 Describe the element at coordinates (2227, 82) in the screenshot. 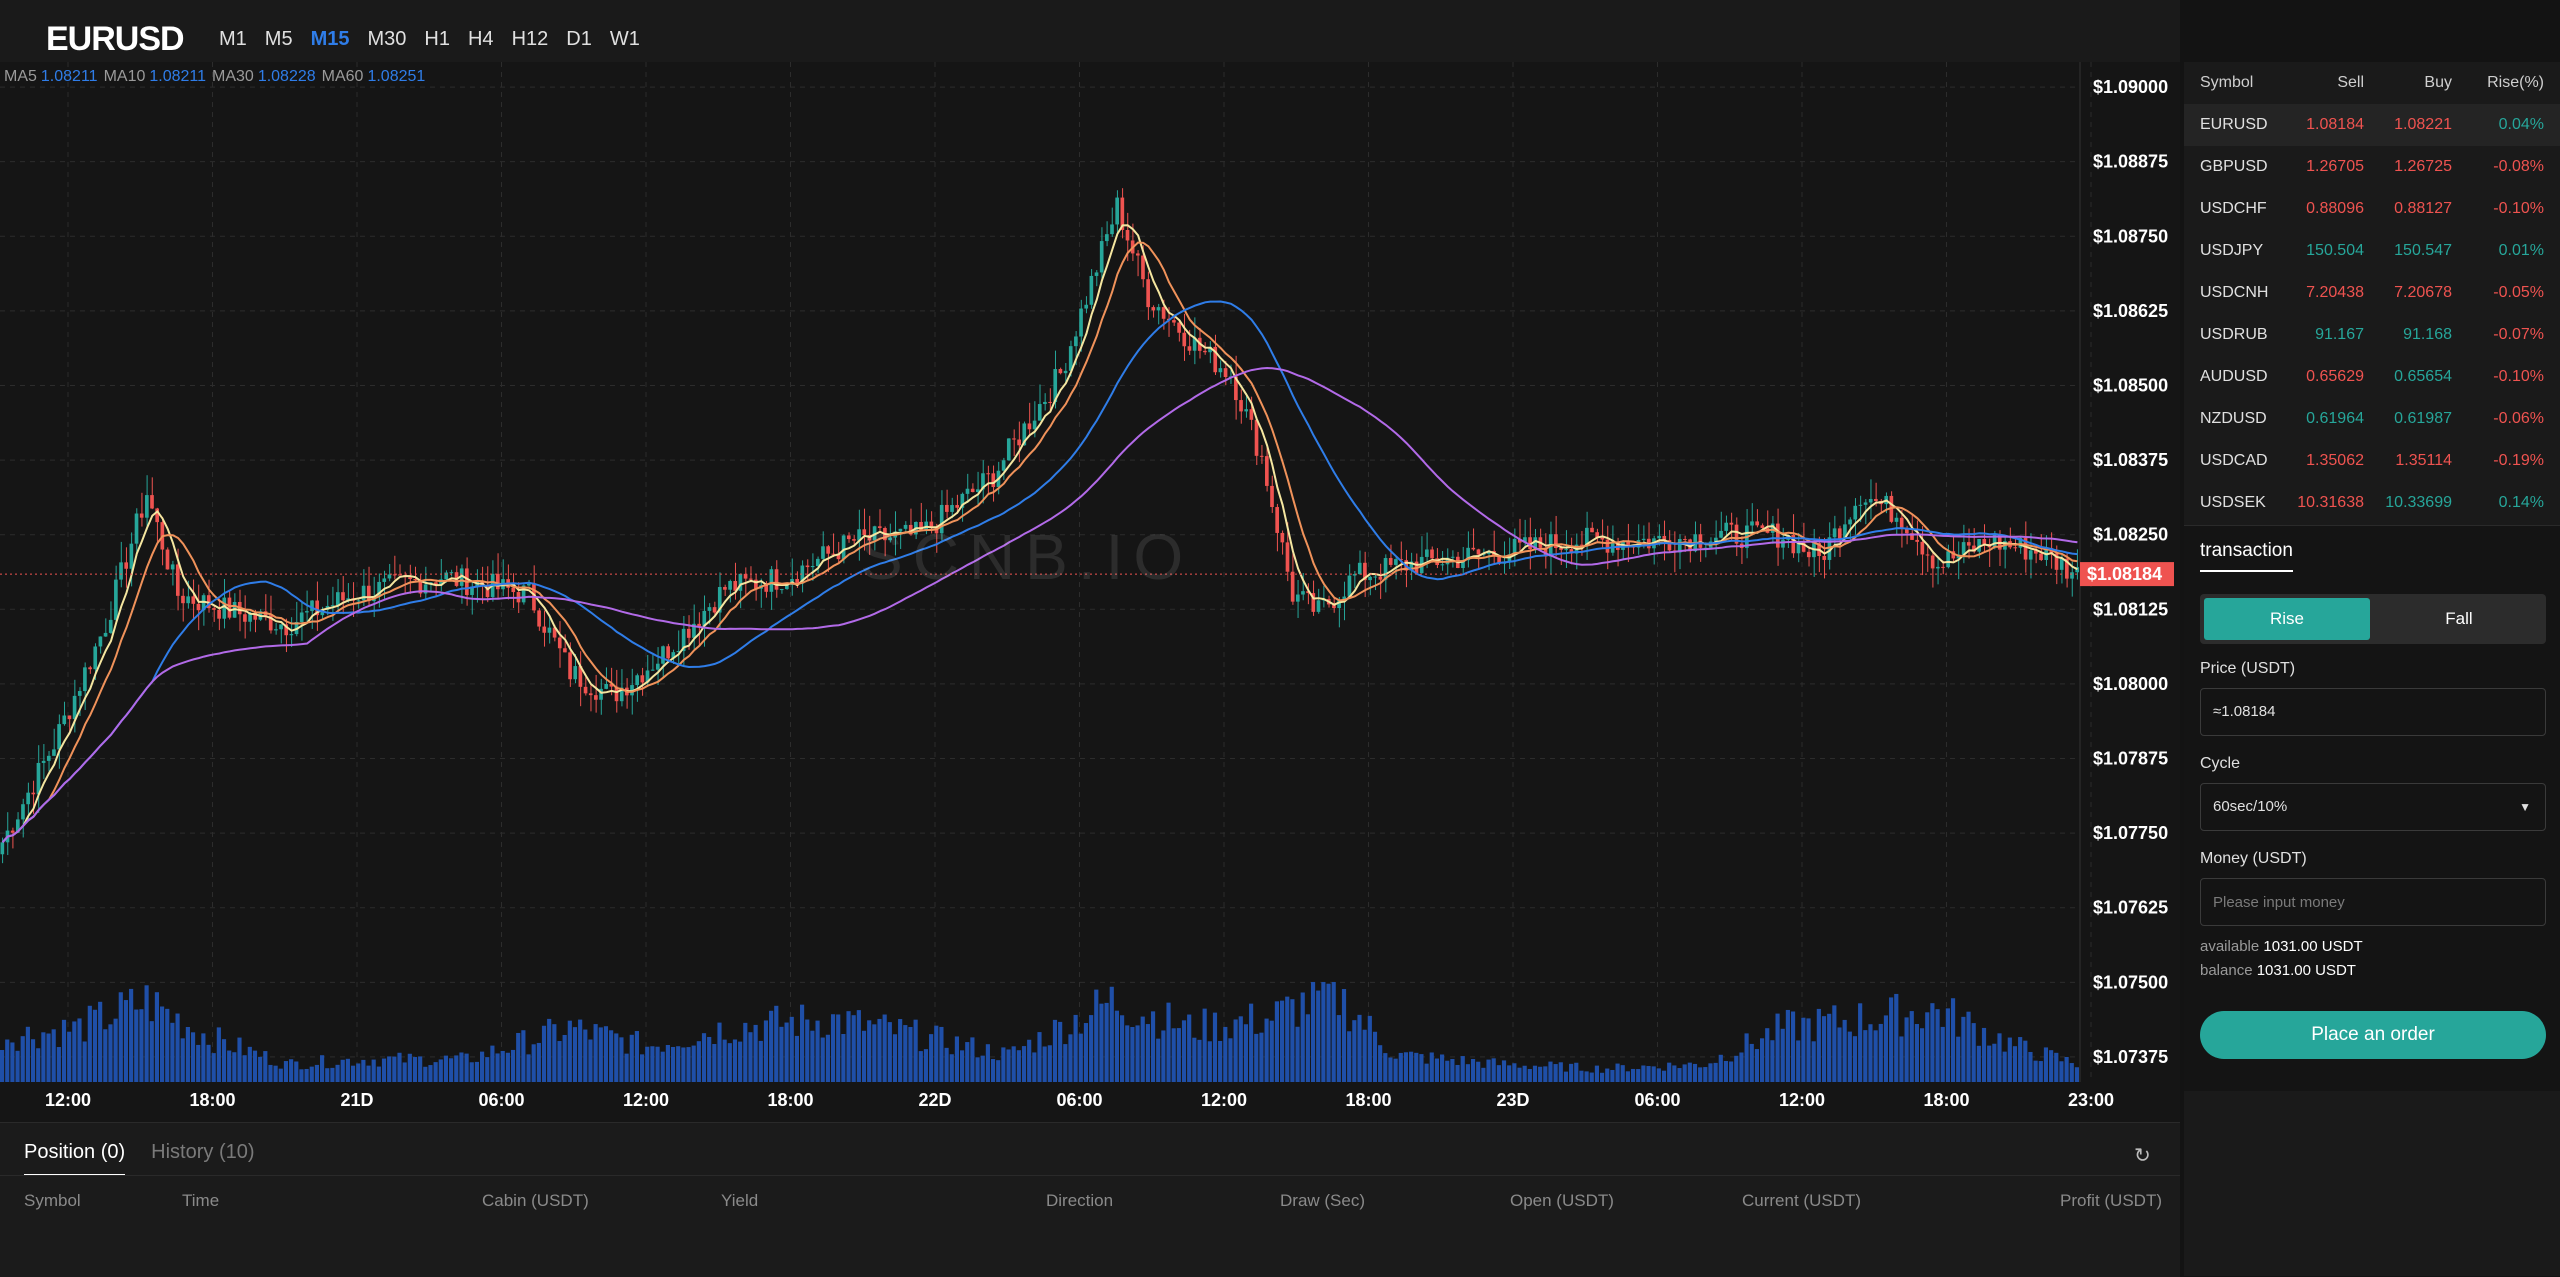

I see `header-symbol: Symbol` at that location.